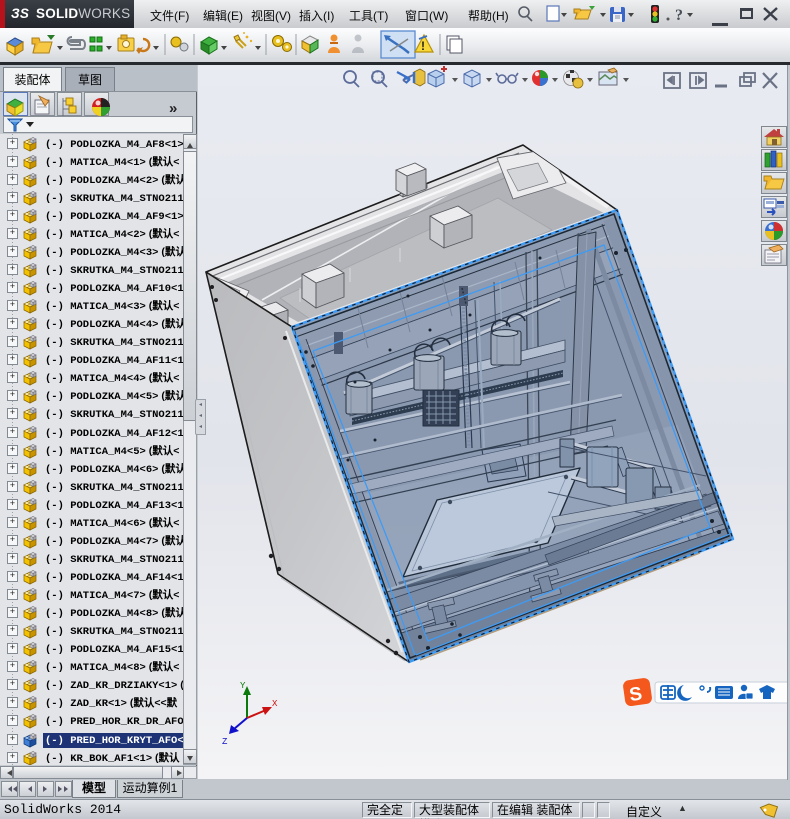 The image size is (790, 819). I want to click on svg-text: X, so click(275, 704).